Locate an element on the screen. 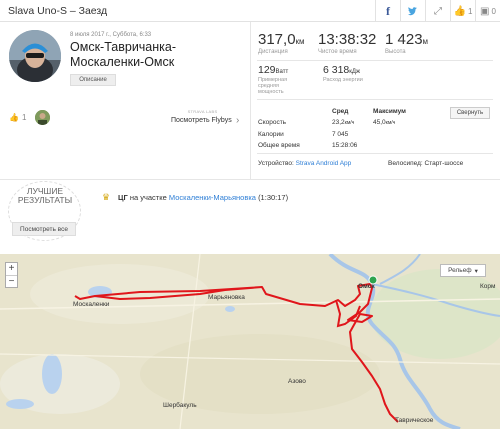 The width and height of the screenshot is (500, 429). energy-value: 6 318 is located at coordinates (336, 70).